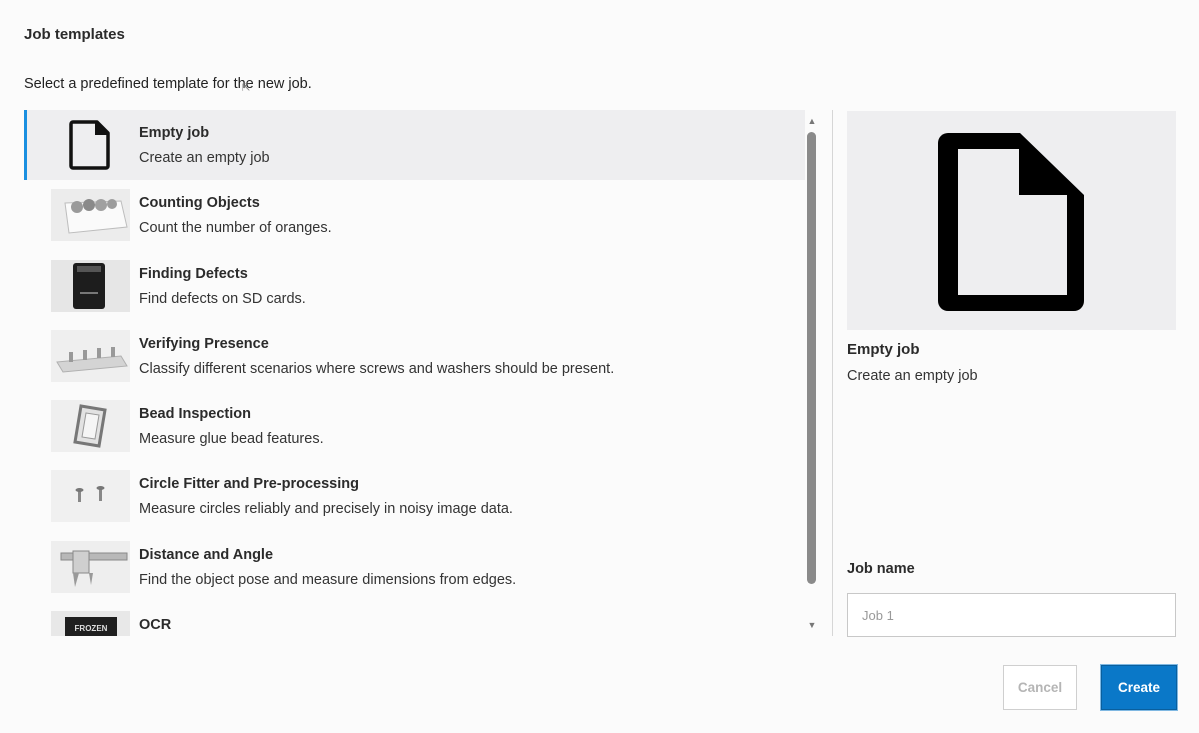 This screenshot has height=733, width=1199. What do you see at coordinates (74, 34) in the screenshot?
I see `dialog-title: Job templates` at bounding box center [74, 34].